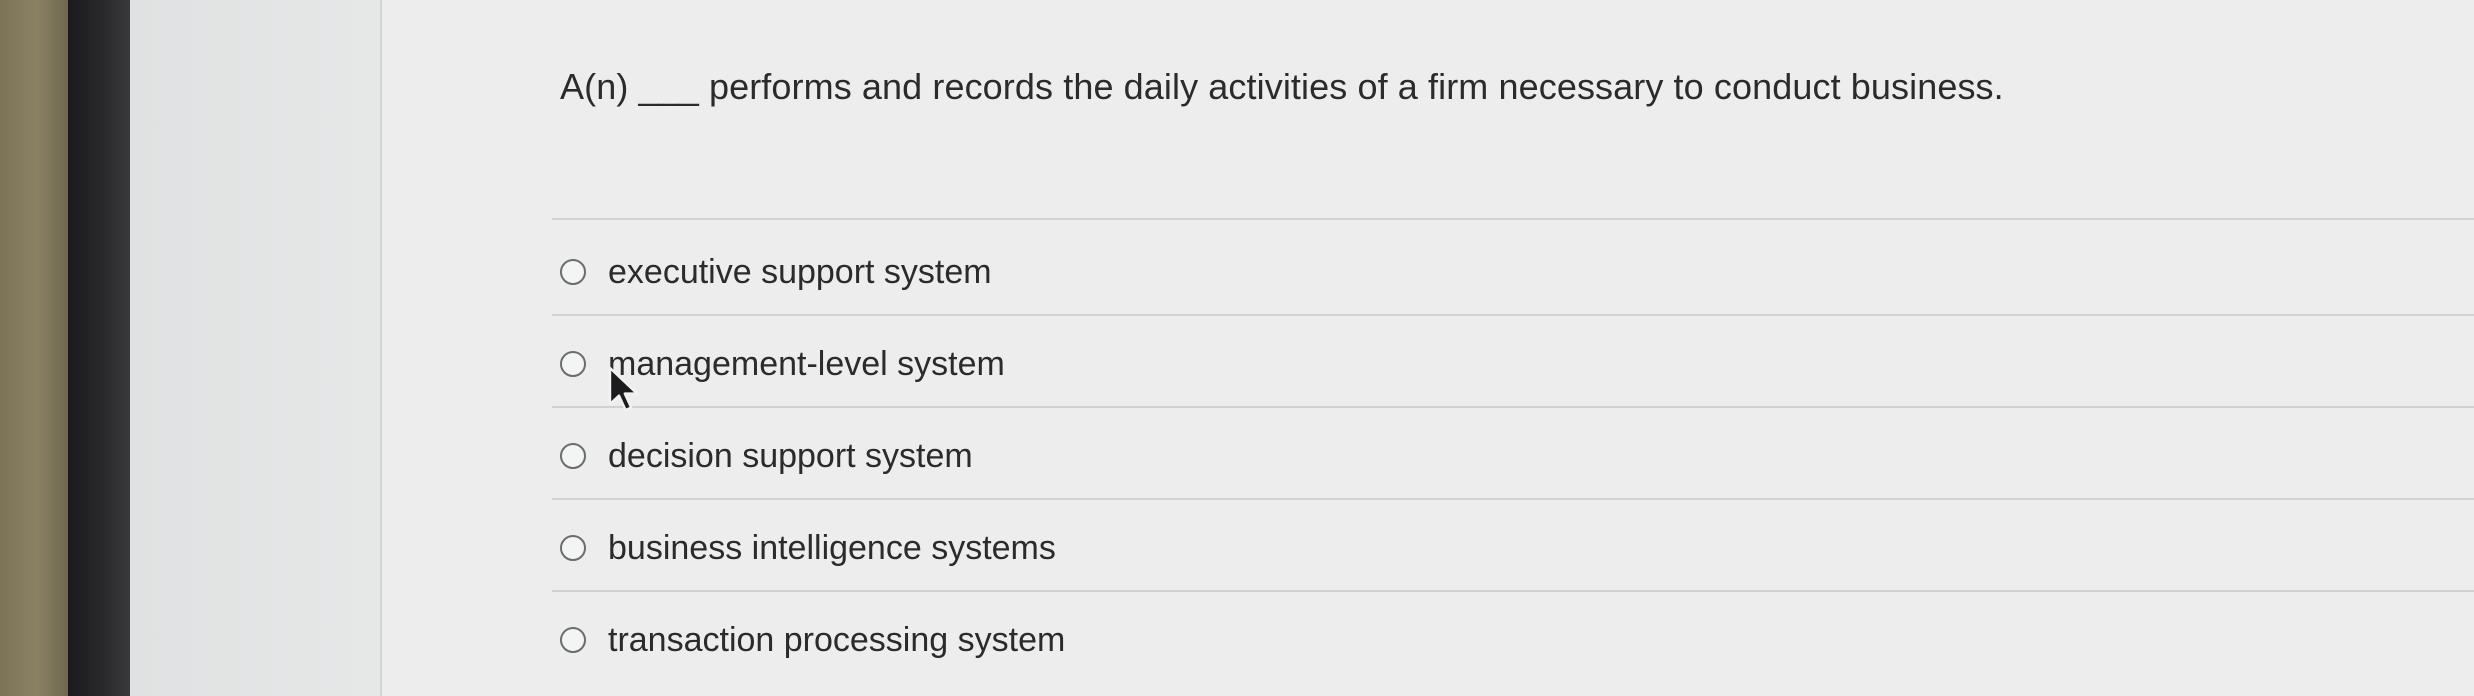 This screenshot has height=696, width=2474. I want to click on mouse-pointer-icon, so click(623, 389).